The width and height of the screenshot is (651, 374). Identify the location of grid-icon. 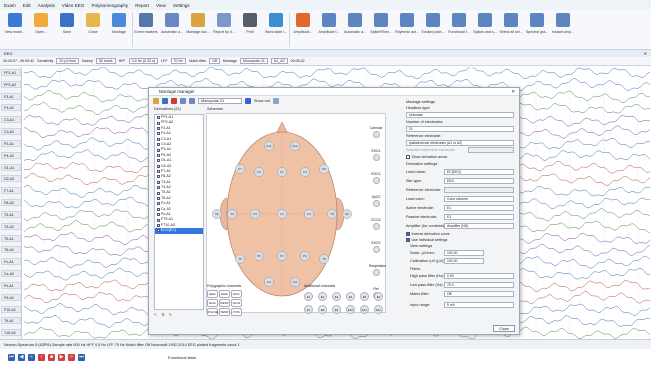
(275, 100).